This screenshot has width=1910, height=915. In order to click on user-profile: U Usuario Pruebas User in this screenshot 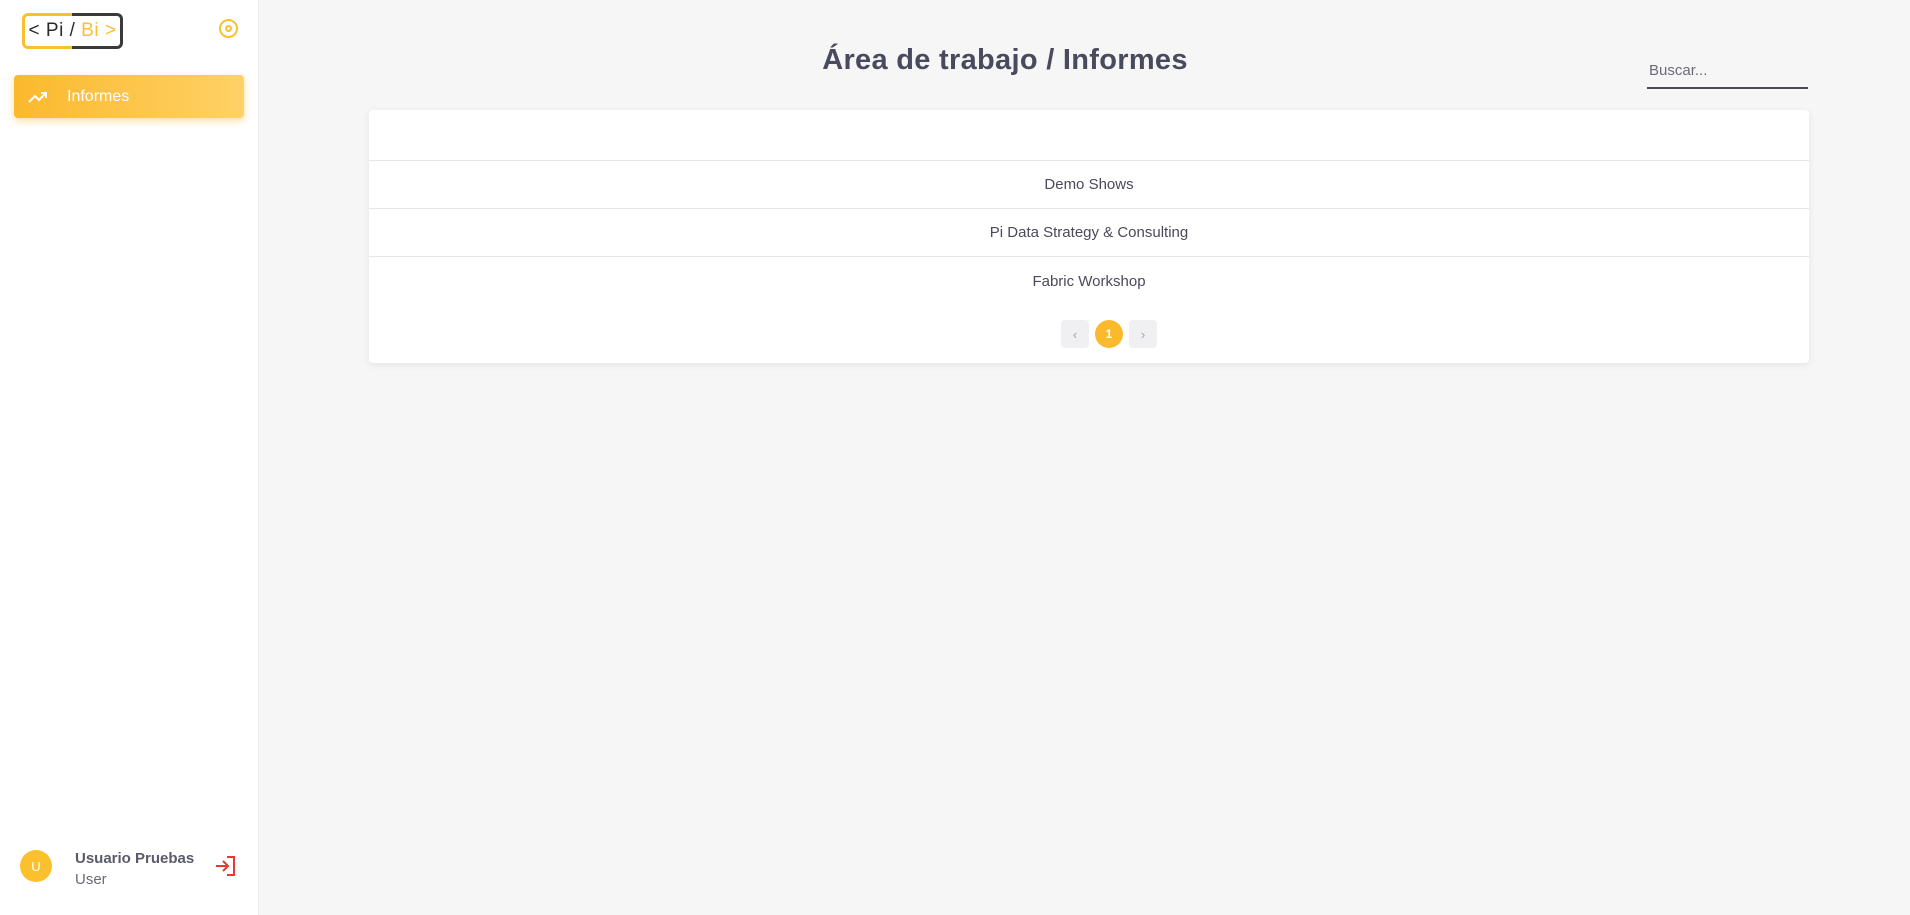, I will do `click(132, 870)`.